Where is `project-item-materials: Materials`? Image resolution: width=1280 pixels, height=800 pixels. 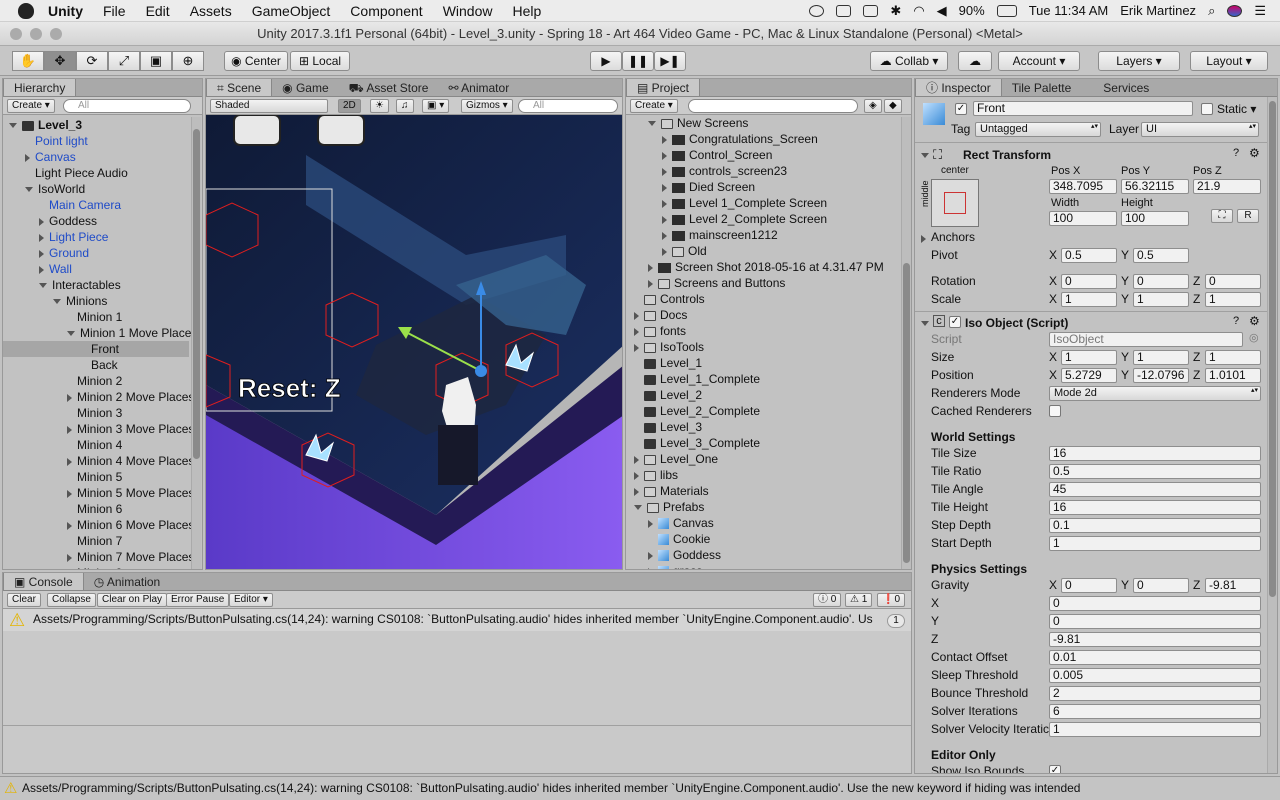 project-item-materials: Materials is located at coordinates (667, 491).